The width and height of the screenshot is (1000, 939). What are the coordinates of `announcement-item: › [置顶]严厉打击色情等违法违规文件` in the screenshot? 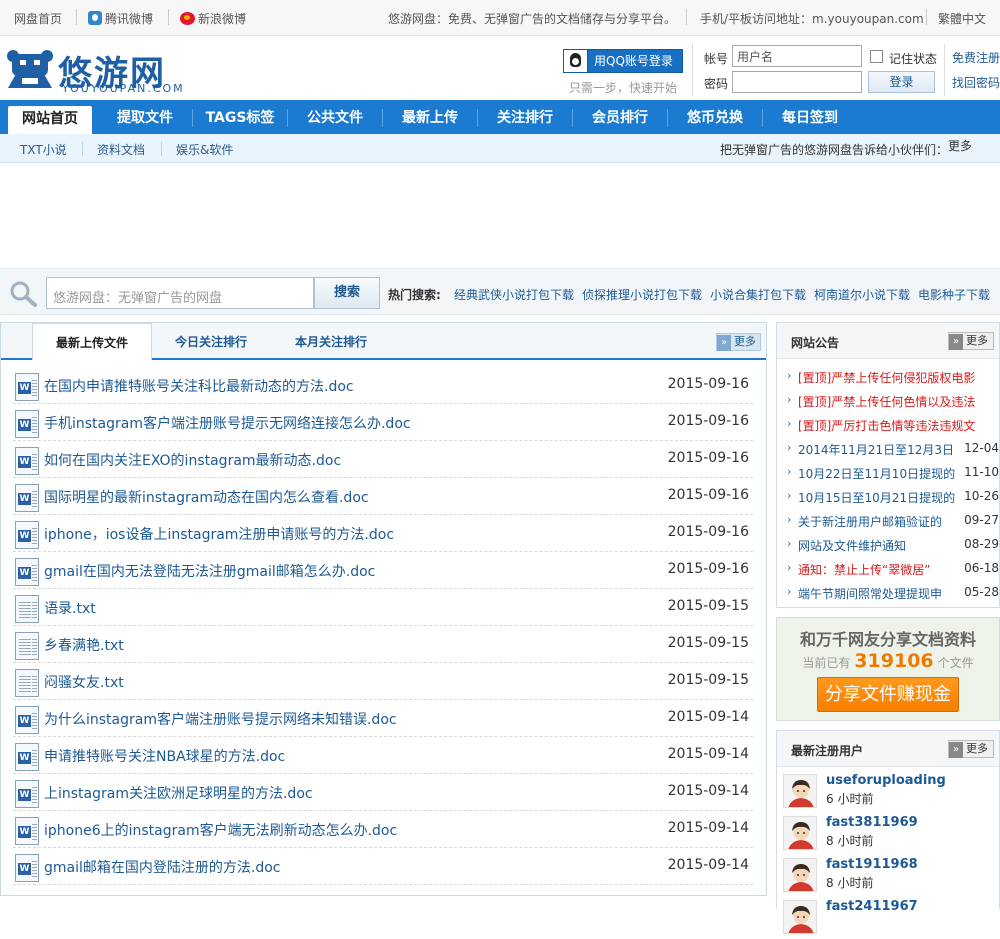 It's located at (892, 424).